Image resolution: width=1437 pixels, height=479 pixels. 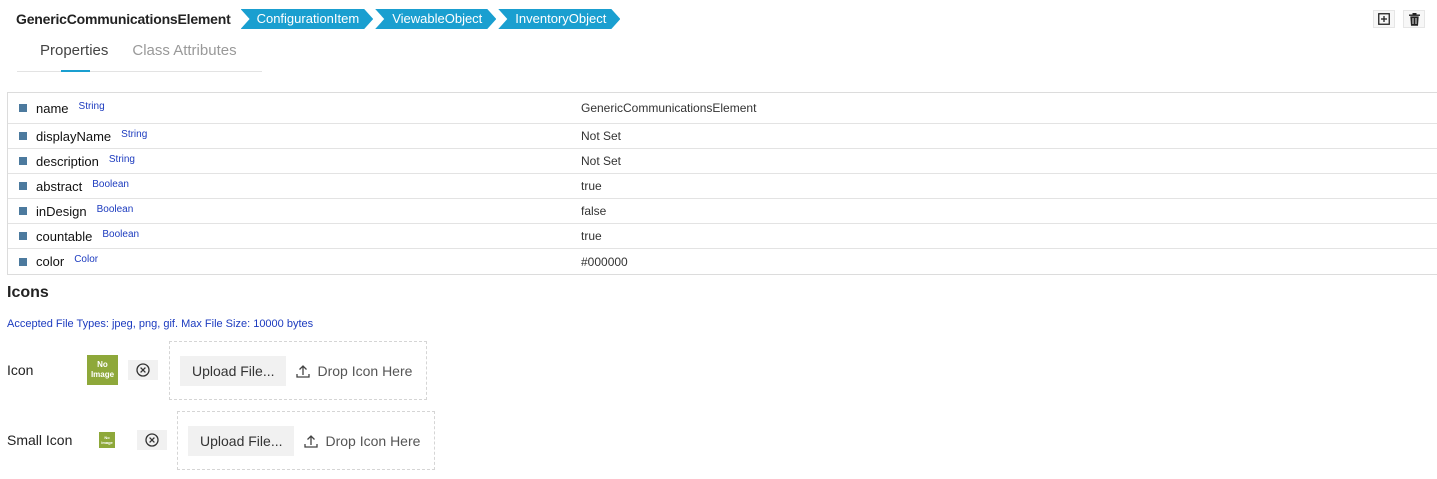 I want to click on breadcrumb-item-inventoryobject: InventoryObject, so click(x=559, y=19).